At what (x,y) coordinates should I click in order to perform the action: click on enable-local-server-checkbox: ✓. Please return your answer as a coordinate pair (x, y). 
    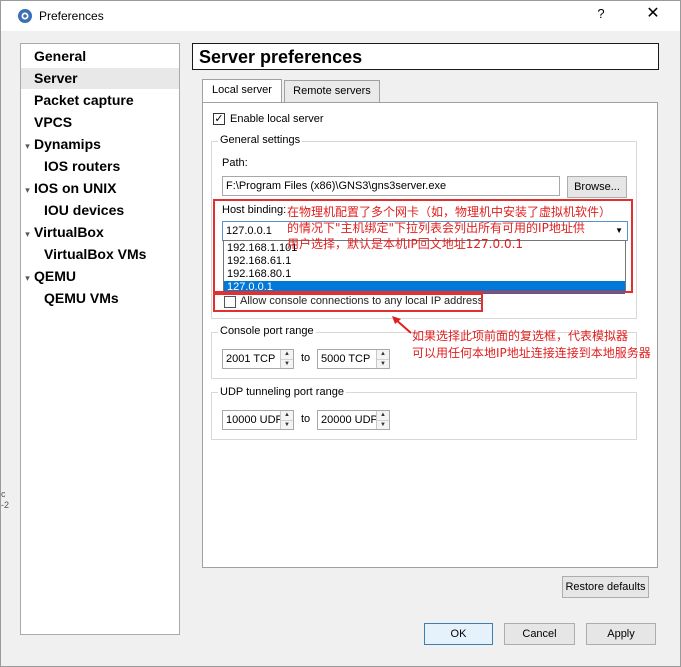
    Looking at the image, I should click on (219, 119).